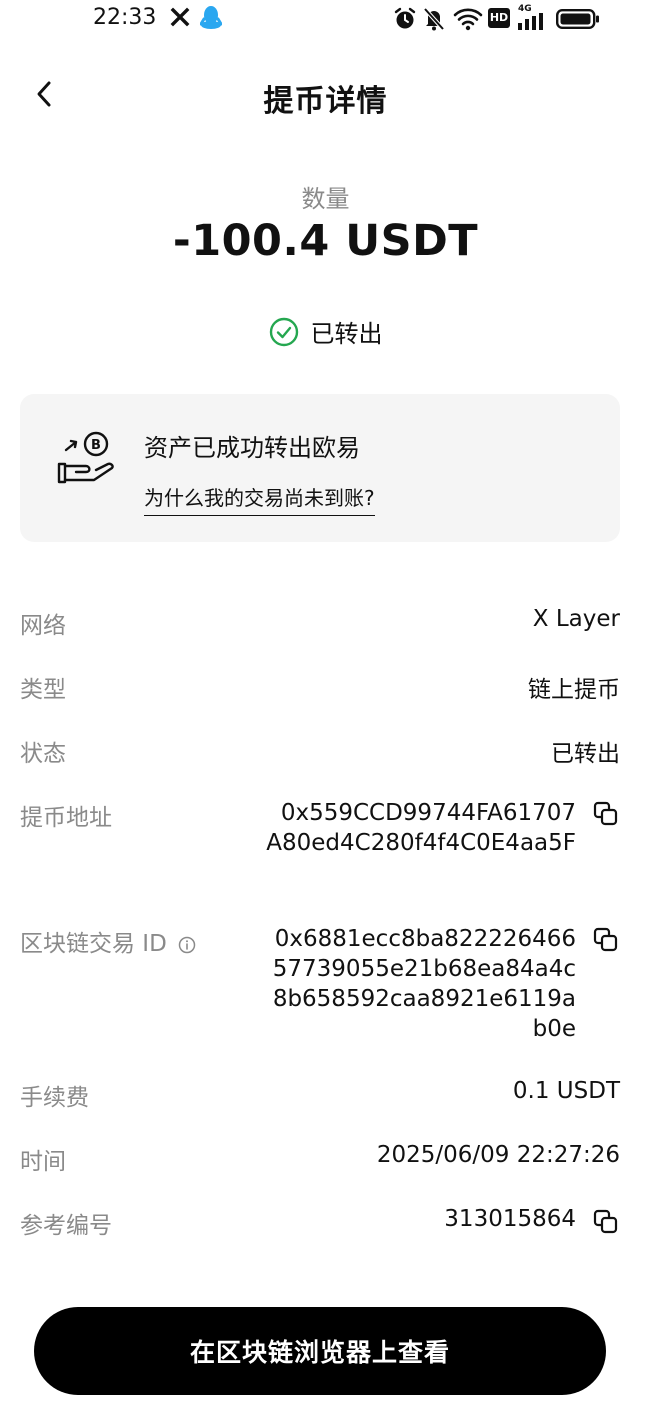 Image resolution: width=651 pixels, height=1419 pixels. I want to click on detail-label: 提币地址, so click(66, 818).